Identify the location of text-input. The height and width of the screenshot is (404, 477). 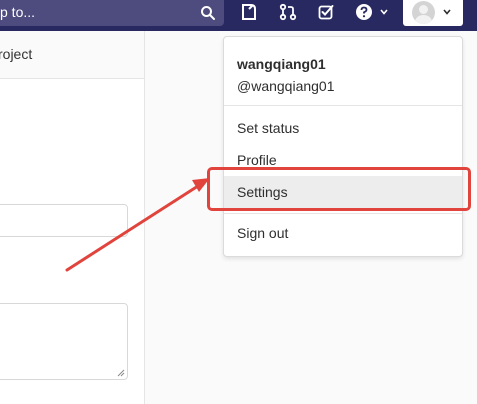
(64, 220).